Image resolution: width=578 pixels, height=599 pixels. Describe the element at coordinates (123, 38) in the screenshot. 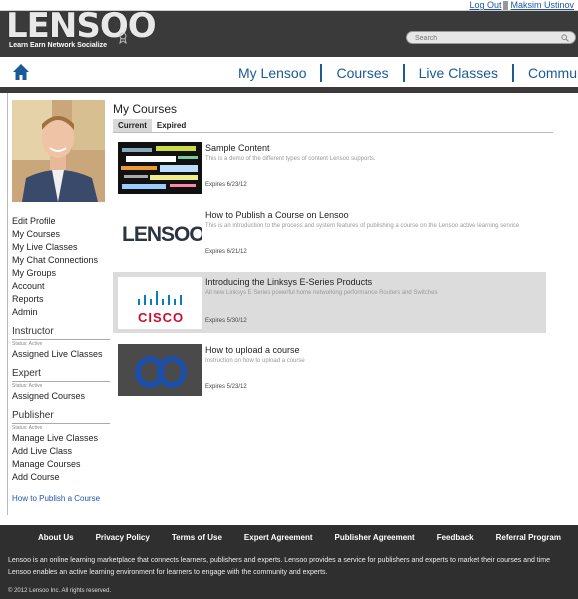

I see `ribbon-icon` at that location.